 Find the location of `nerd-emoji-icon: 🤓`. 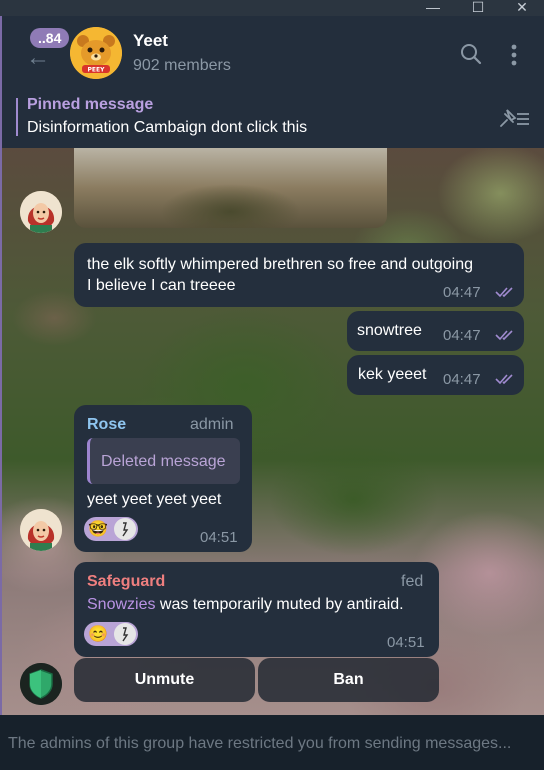

nerd-emoji-icon: 🤓 is located at coordinates (98, 529).